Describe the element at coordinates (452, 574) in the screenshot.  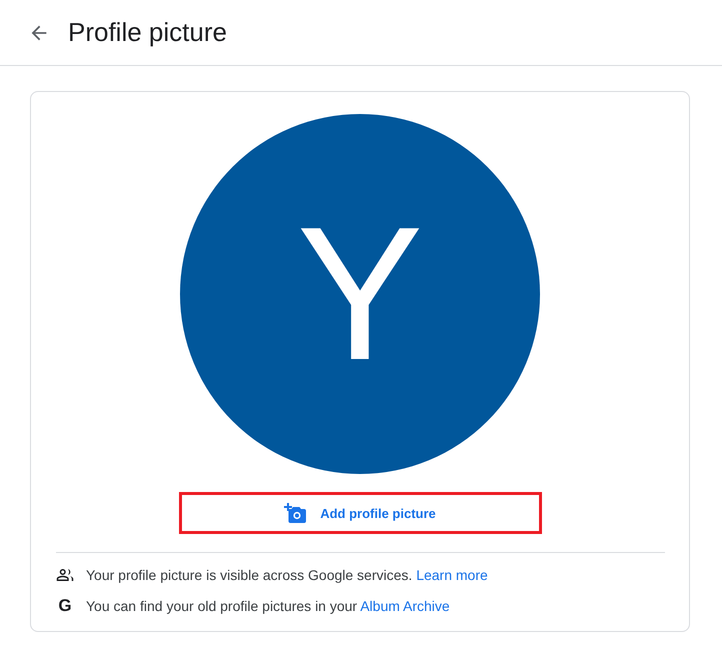
I see `note-link: Learn more` at that location.